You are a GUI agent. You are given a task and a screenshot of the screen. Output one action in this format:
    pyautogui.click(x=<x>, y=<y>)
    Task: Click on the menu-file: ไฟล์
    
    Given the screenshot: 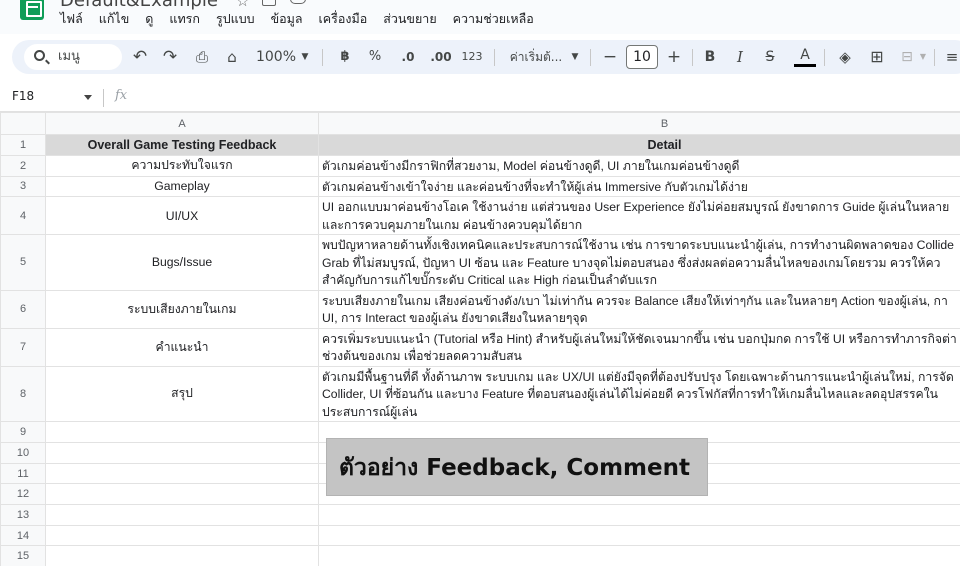 What is the action you would take?
    pyautogui.click(x=71, y=19)
    